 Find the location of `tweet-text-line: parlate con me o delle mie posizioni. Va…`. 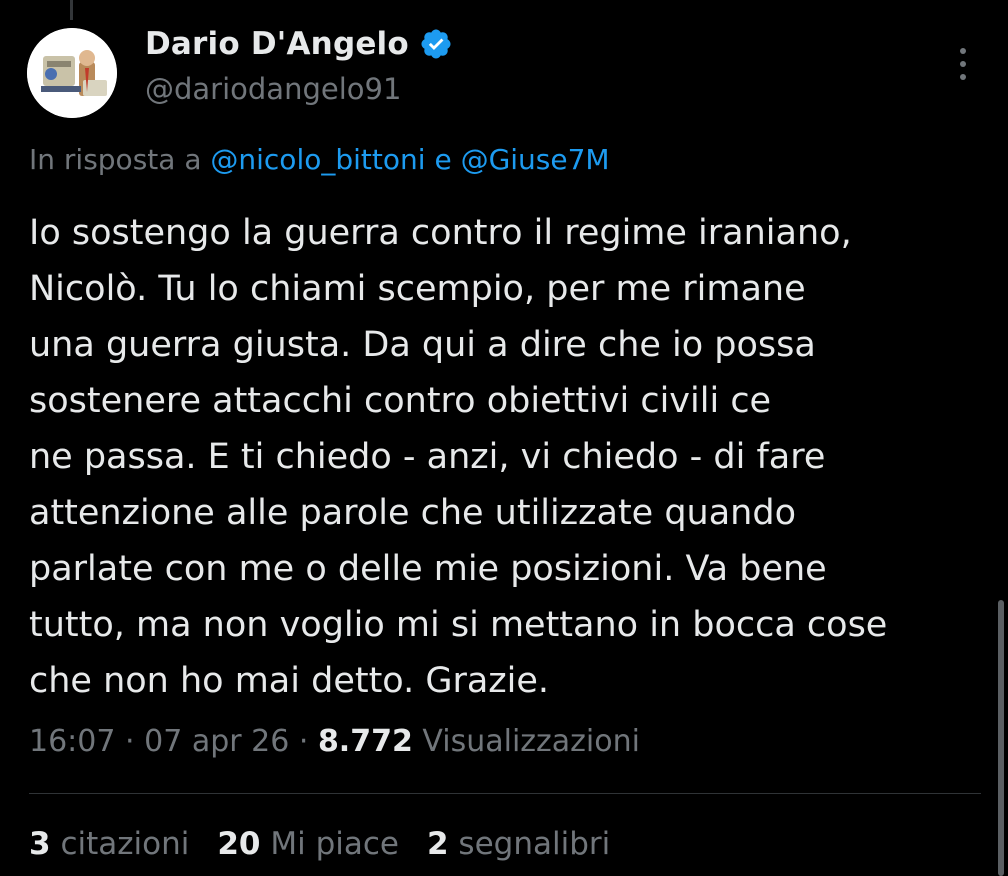

tweet-text-line: parlate con me o delle mie posizioni. Va… is located at coordinates (428, 569).